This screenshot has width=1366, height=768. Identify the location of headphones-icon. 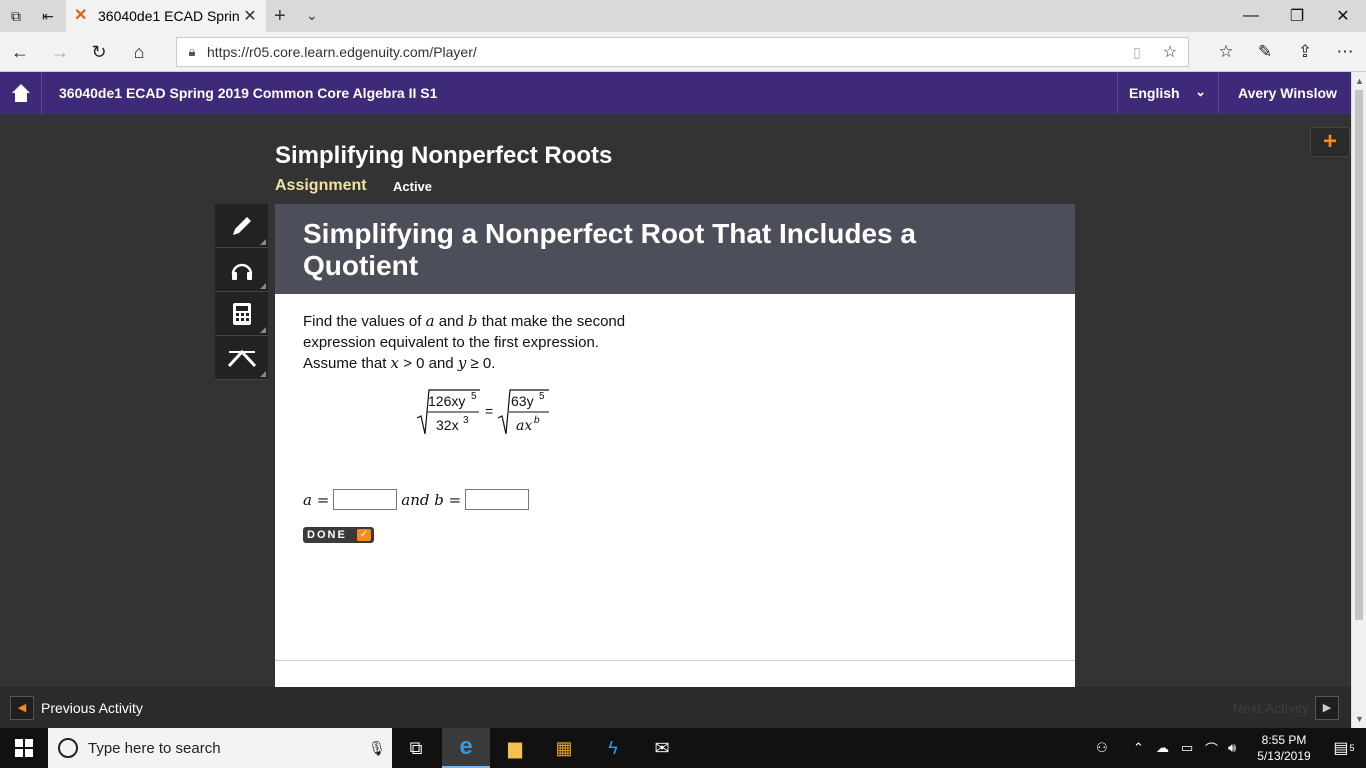
(241, 271).